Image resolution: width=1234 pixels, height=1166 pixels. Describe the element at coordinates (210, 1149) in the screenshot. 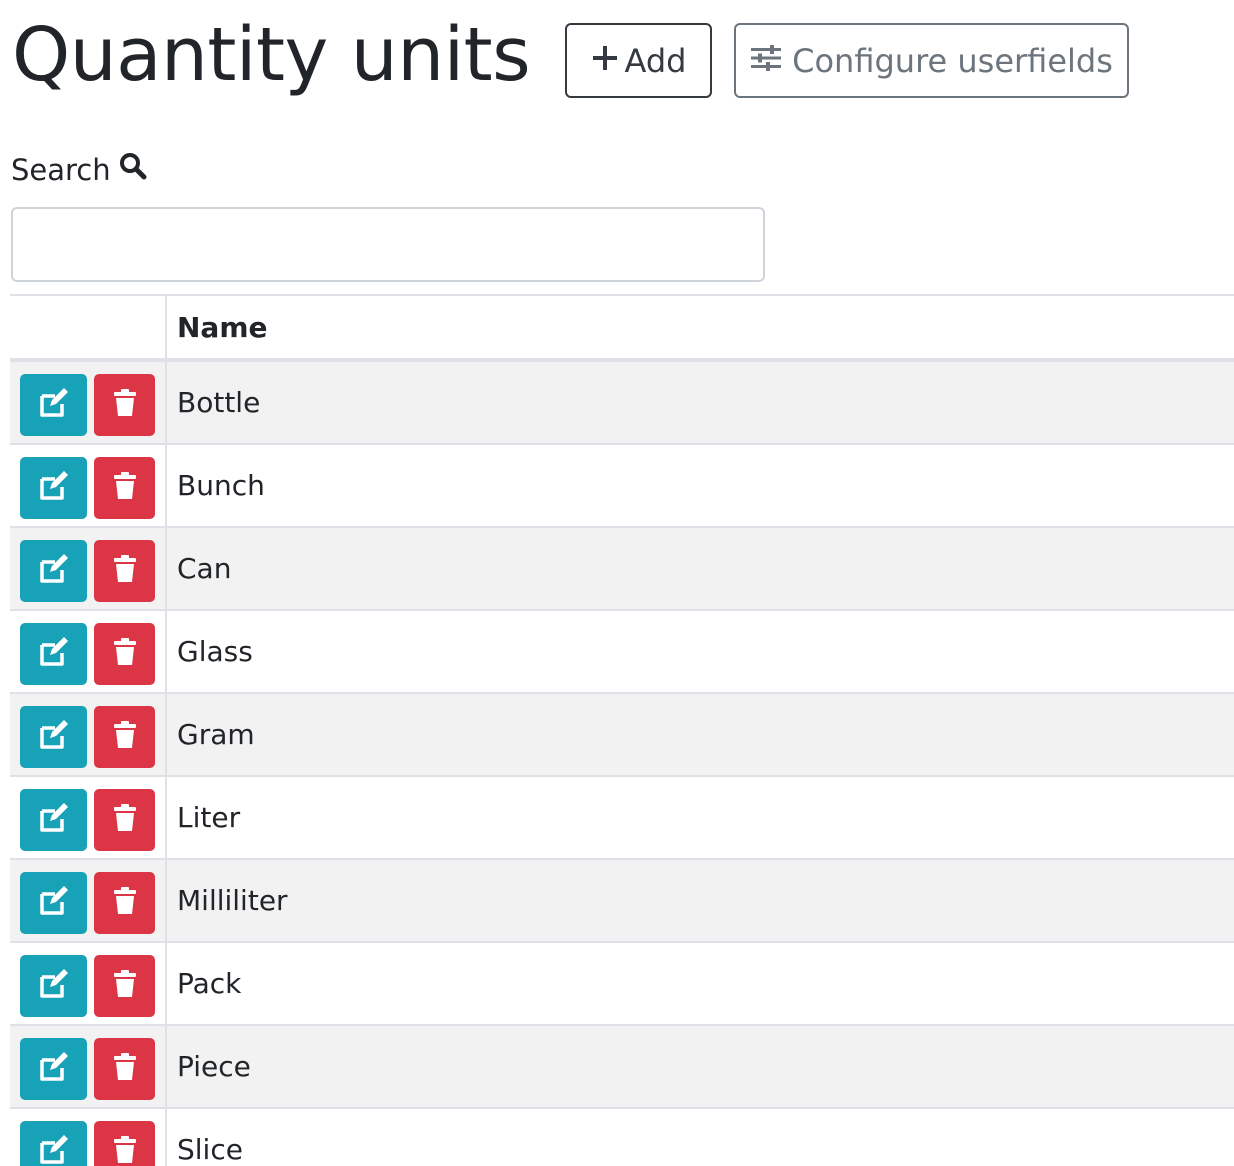

I see `unit-name: Slice` at that location.